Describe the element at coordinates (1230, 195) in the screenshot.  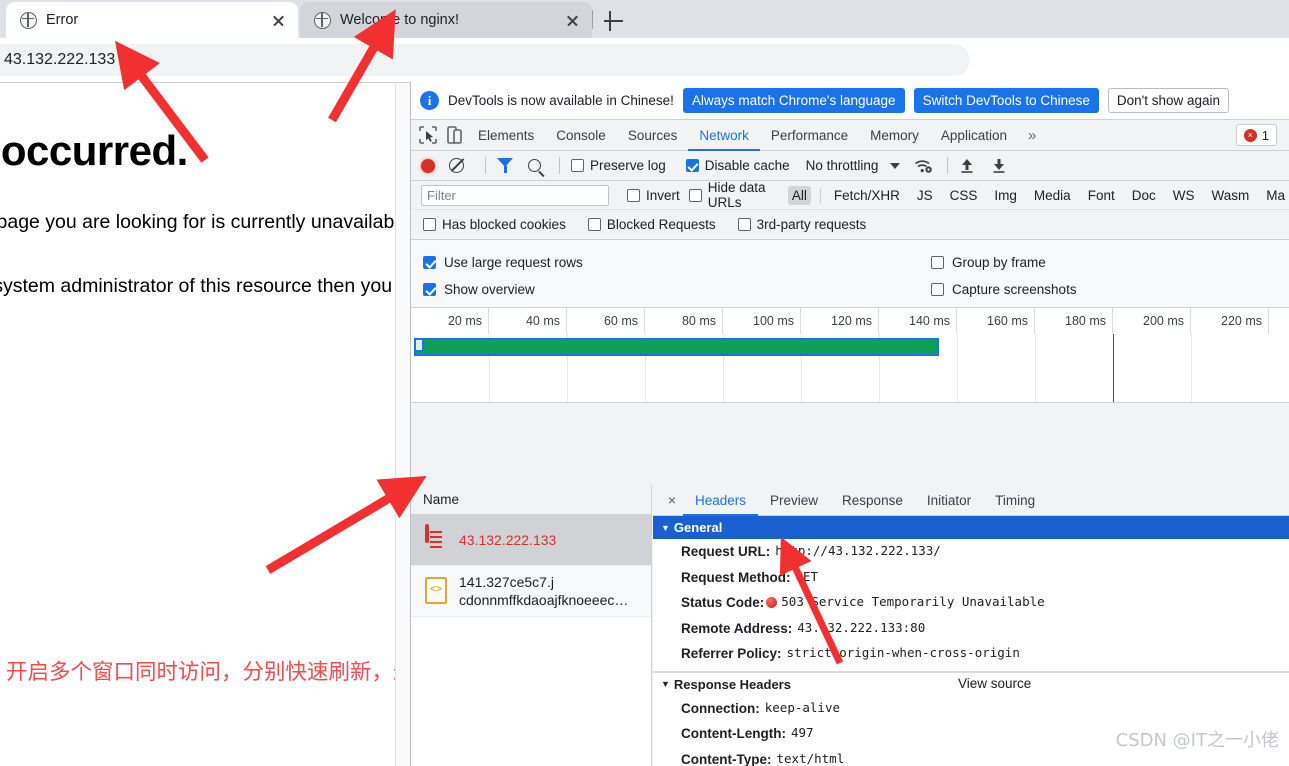
I see `filter-type-wasm: Wasm` at that location.